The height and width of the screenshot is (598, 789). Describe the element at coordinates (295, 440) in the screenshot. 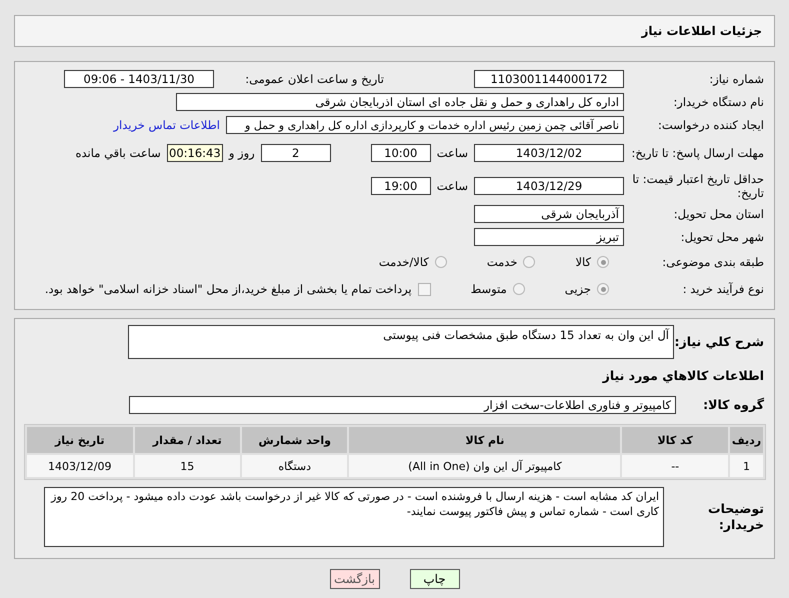

I see `column-header: واحد شمارش` at that location.